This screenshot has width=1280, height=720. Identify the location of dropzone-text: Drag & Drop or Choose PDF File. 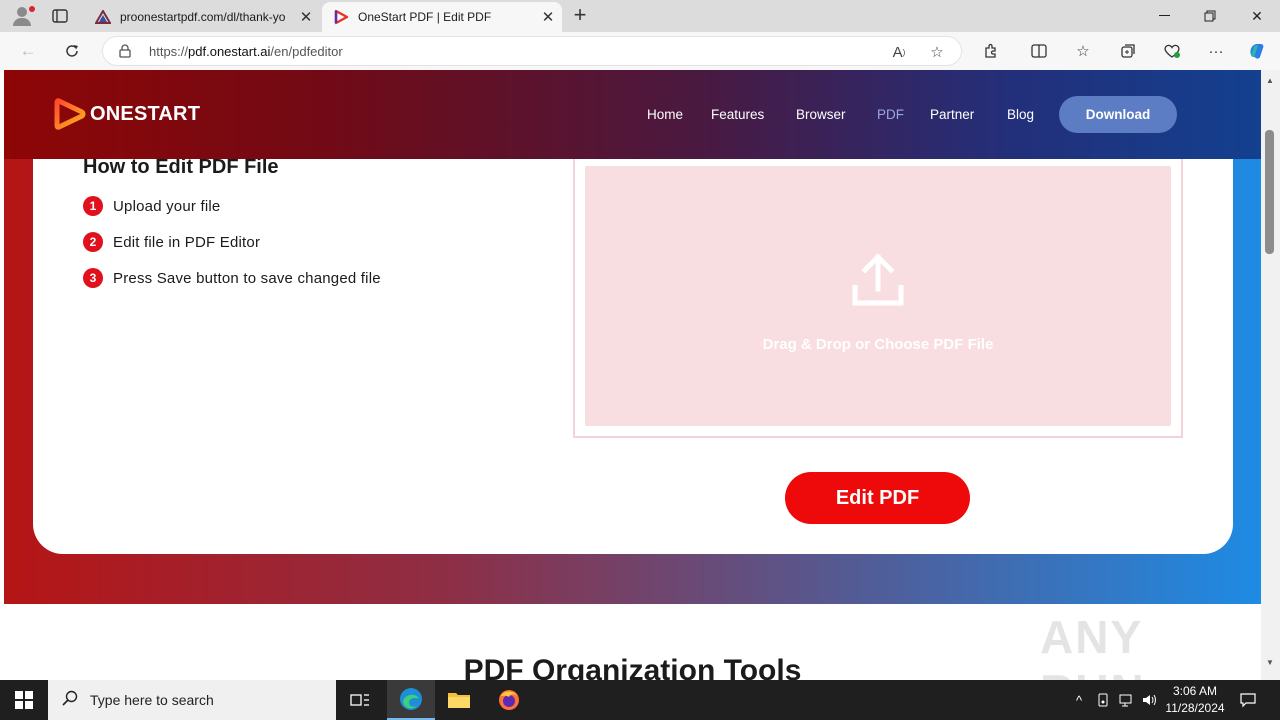
(878, 344).